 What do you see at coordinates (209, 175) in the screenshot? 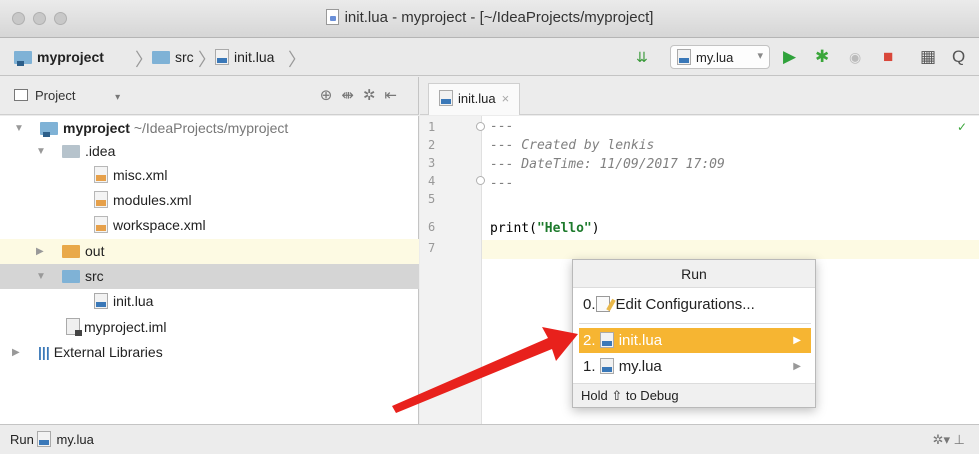
I see `tree-item-misc-xml: misc.xml` at bounding box center [209, 175].